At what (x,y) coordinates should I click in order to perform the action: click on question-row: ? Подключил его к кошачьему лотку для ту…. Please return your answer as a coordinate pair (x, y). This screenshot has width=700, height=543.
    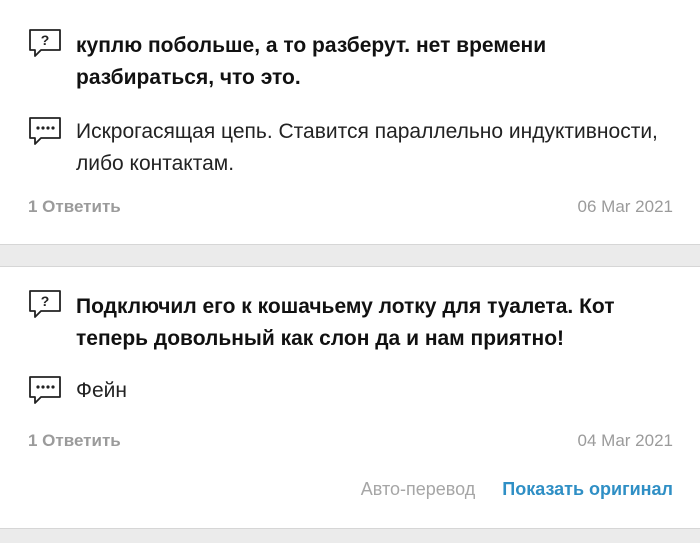
    Looking at the image, I should click on (358, 324).